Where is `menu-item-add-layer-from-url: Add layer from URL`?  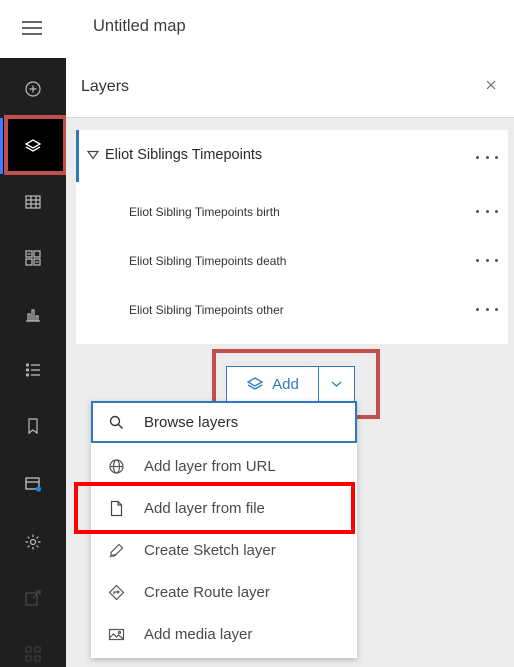
menu-item-add-layer-from-url: Add layer from URL is located at coordinates (224, 466).